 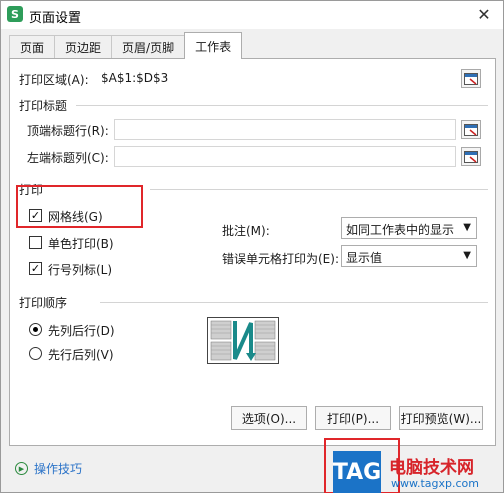 What do you see at coordinates (81, 244) in the screenshot?
I see `mono-print-label: 单色打印(B)` at bounding box center [81, 244].